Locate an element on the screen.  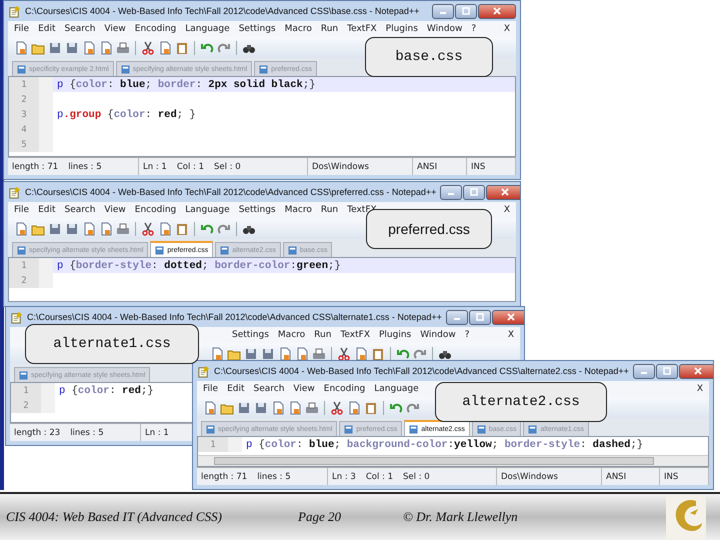
window-title: C:\Courses\CIS 4004 - Web-Based Info Tech\Fall 2012\code\Advanced CSS\preferred.css - Notepad++ is located at coordinates (230, 192).